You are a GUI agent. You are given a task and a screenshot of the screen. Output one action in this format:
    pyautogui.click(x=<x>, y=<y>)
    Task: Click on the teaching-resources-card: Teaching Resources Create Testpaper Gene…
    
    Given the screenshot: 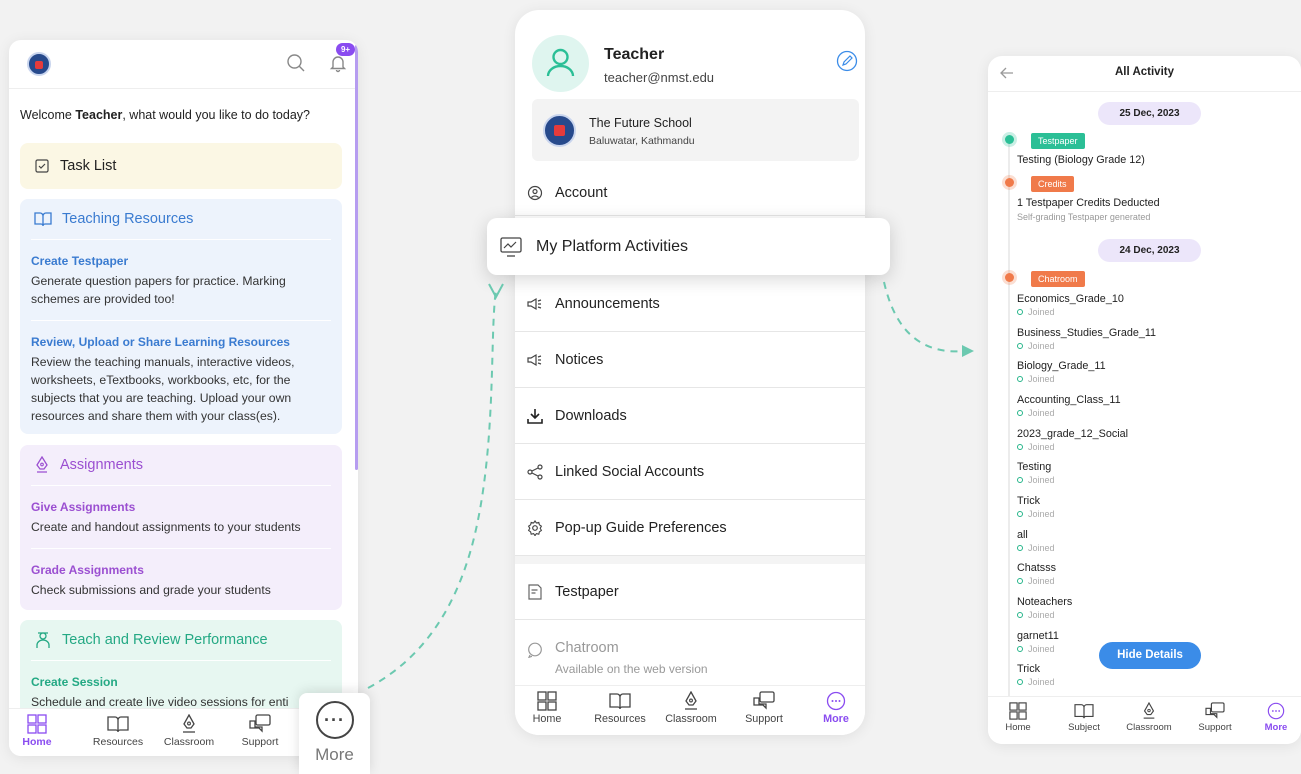 What is the action you would take?
    pyautogui.click(x=181, y=316)
    